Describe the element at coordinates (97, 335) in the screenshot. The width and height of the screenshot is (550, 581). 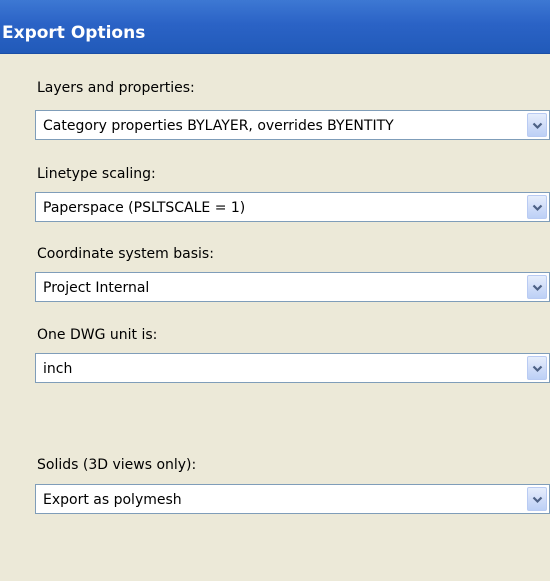
I see `dwg-unit-label: One DWG unit is:` at that location.